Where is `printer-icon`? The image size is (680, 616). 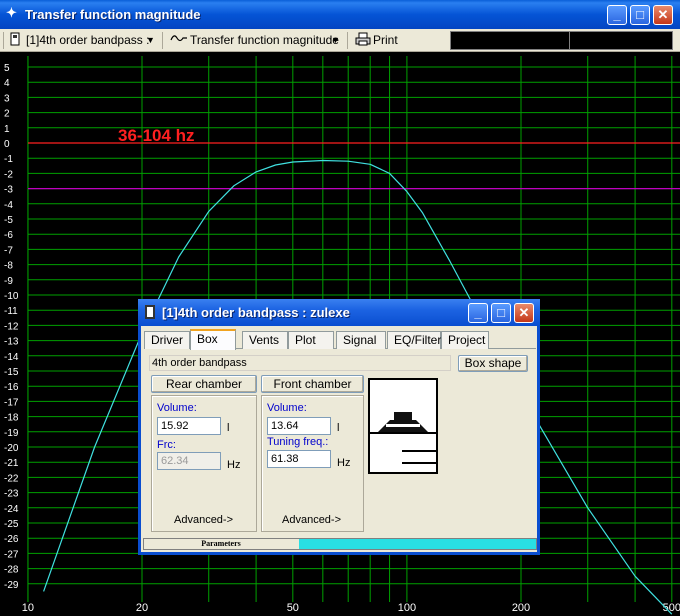
printer-icon is located at coordinates (363, 40).